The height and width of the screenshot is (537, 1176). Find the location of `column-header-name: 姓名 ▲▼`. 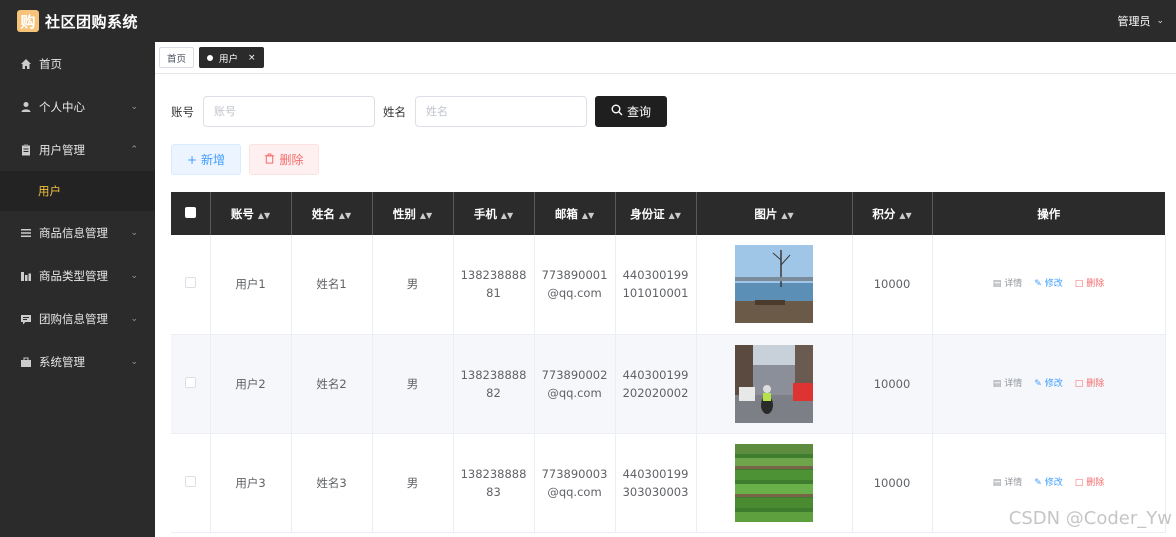

column-header-name: 姓名 ▲▼ is located at coordinates (332, 213).